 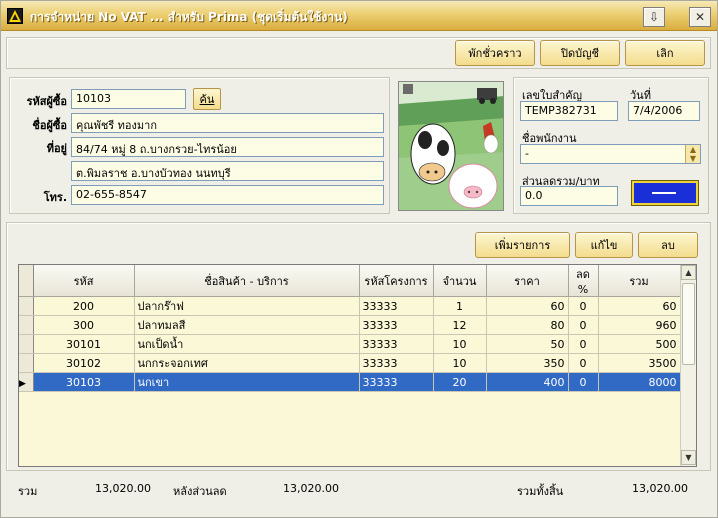 What do you see at coordinates (688, 272) in the screenshot?
I see `scroll-up-icon: ▲` at bounding box center [688, 272].